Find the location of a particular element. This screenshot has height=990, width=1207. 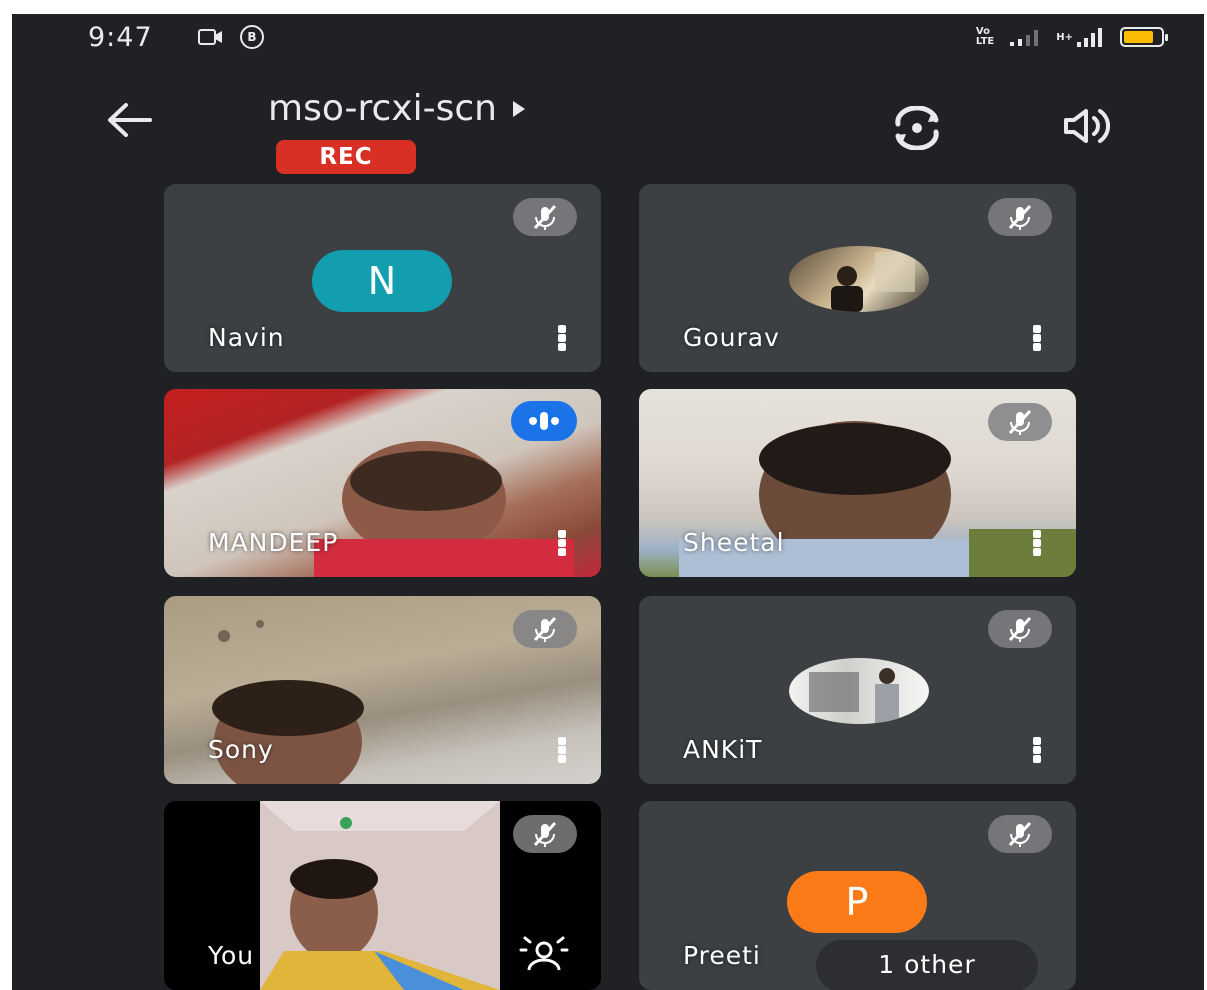

others-chip: 1 other is located at coordinates (927, 965).